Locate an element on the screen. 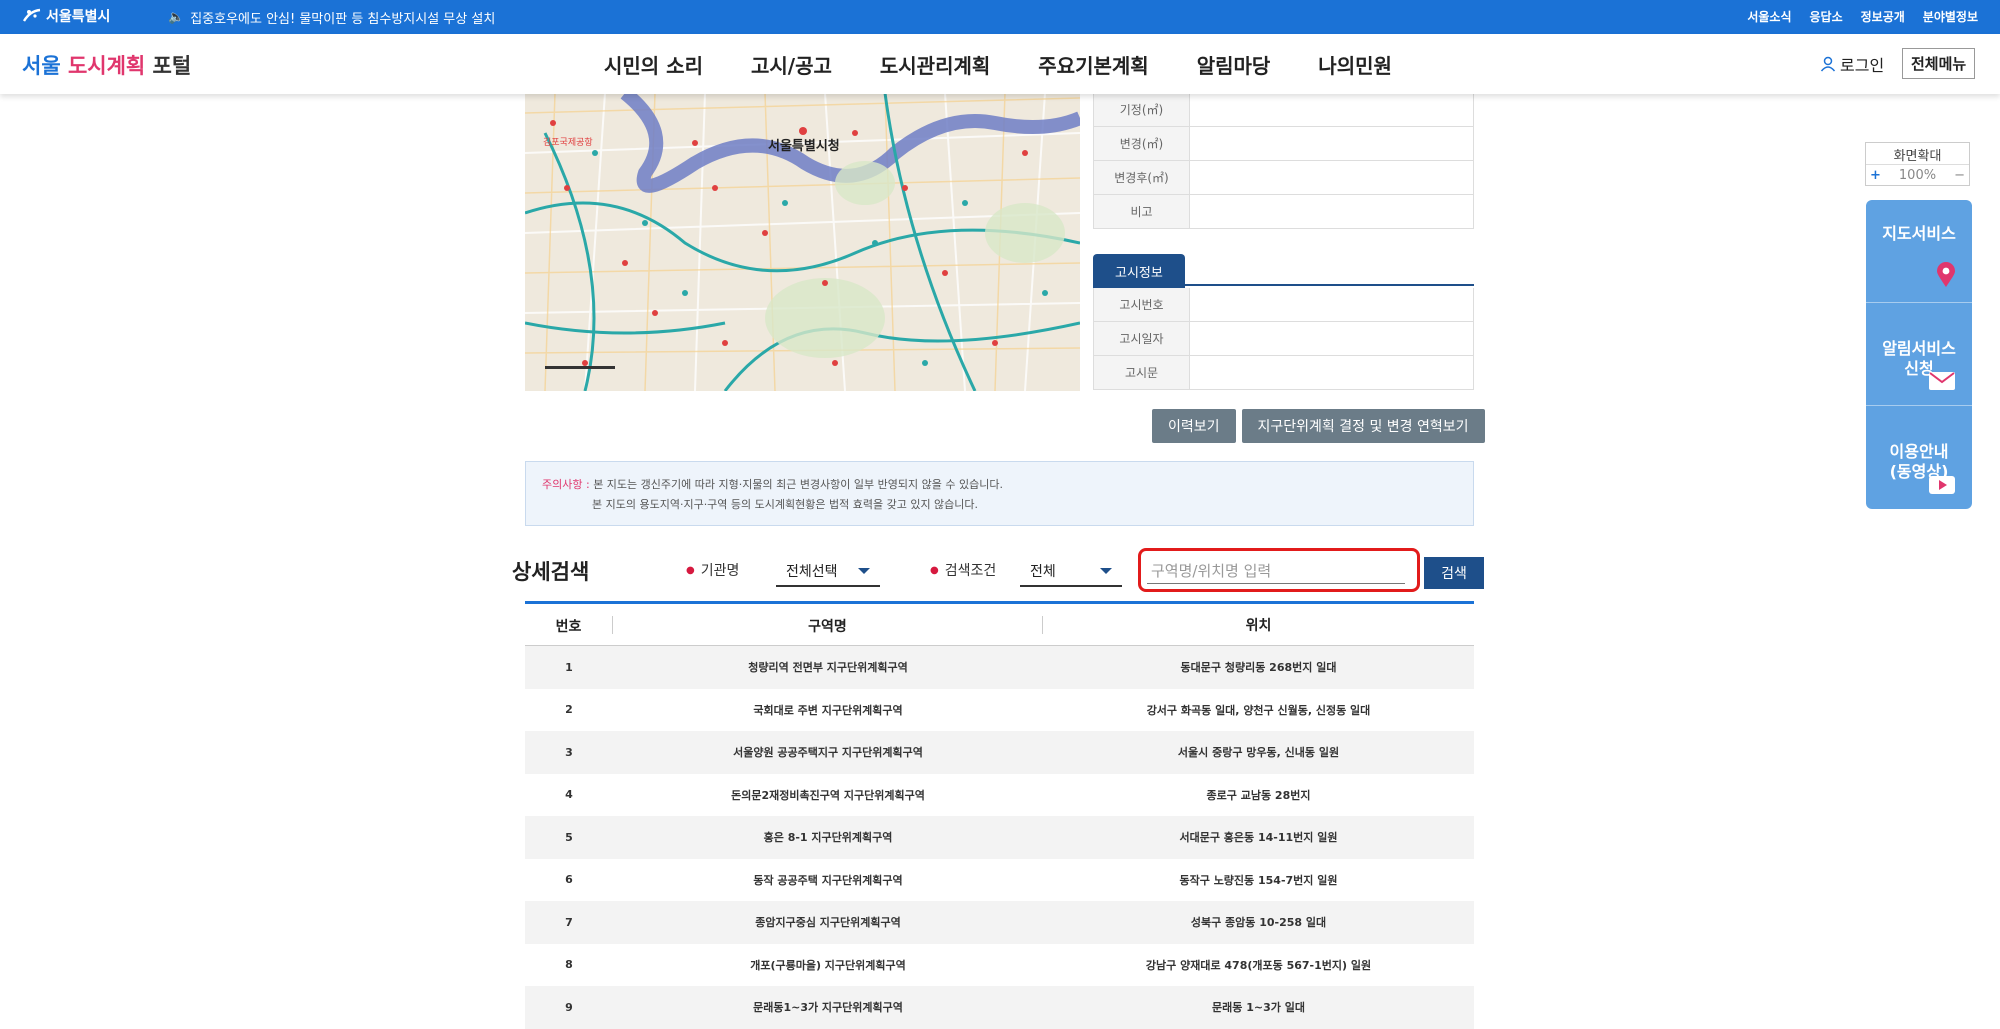 The width and height of the screenshot is (2000, 1029). row-name: 돈의문2재정비촉진구역 지구단위계획구역 is located at coordinates (828, 795).